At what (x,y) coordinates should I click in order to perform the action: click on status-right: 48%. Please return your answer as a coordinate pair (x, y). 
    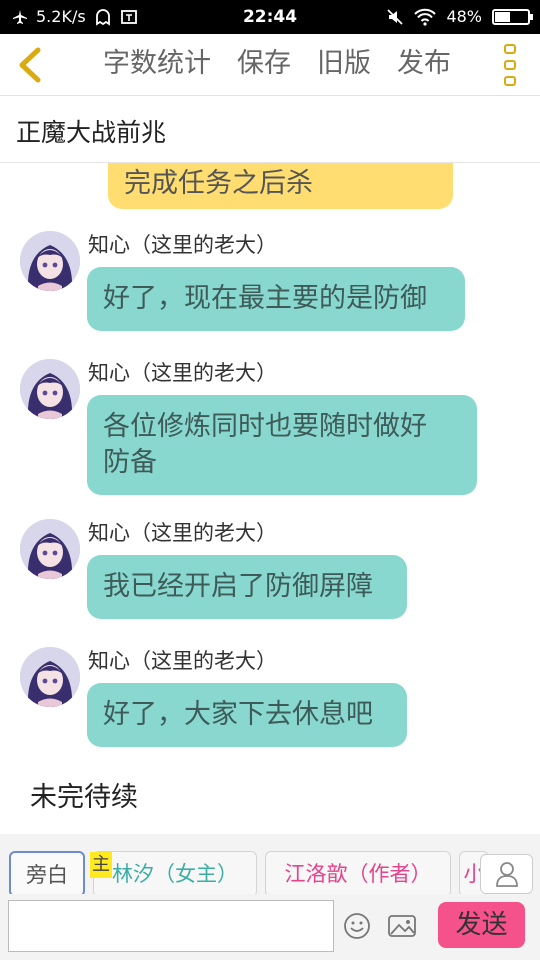
    Looking at the image, I should click on (459, 16).